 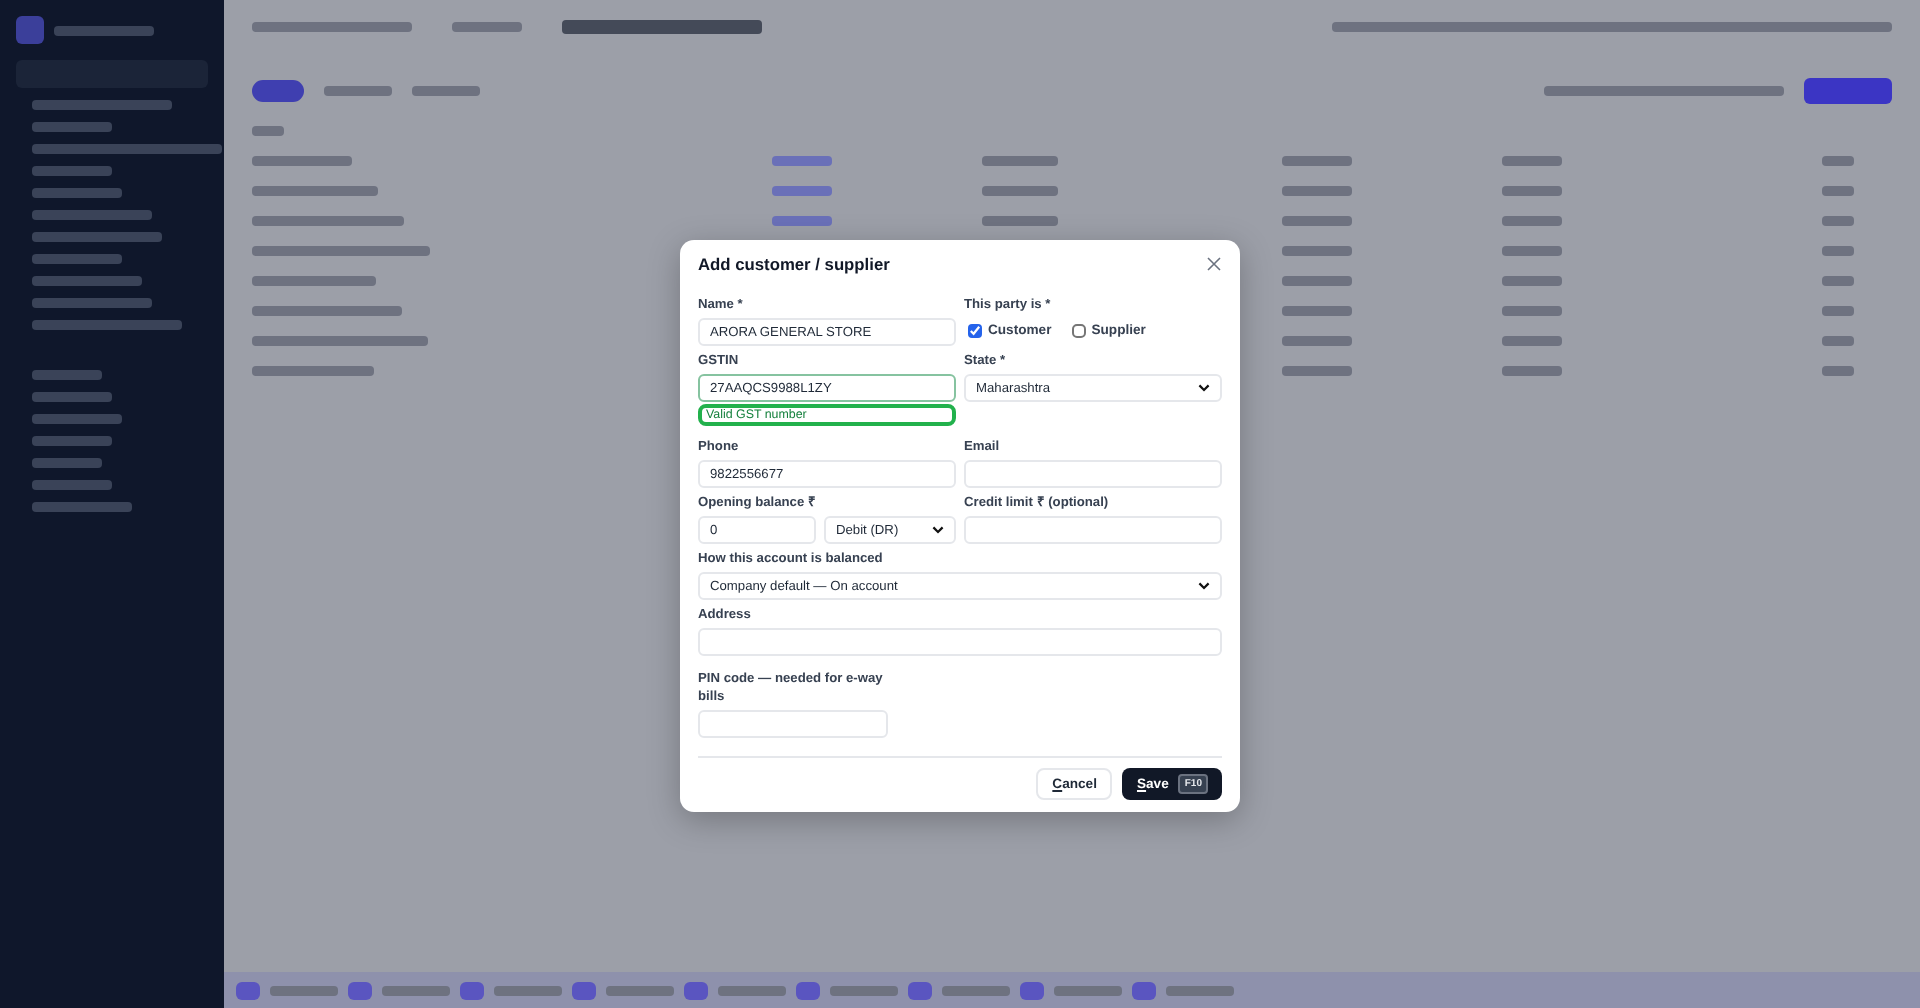 What do you see at coordinates (278, 90) in the screenshot?
I see `blurred-tab-placeholder` at bounding box center [278, 90].